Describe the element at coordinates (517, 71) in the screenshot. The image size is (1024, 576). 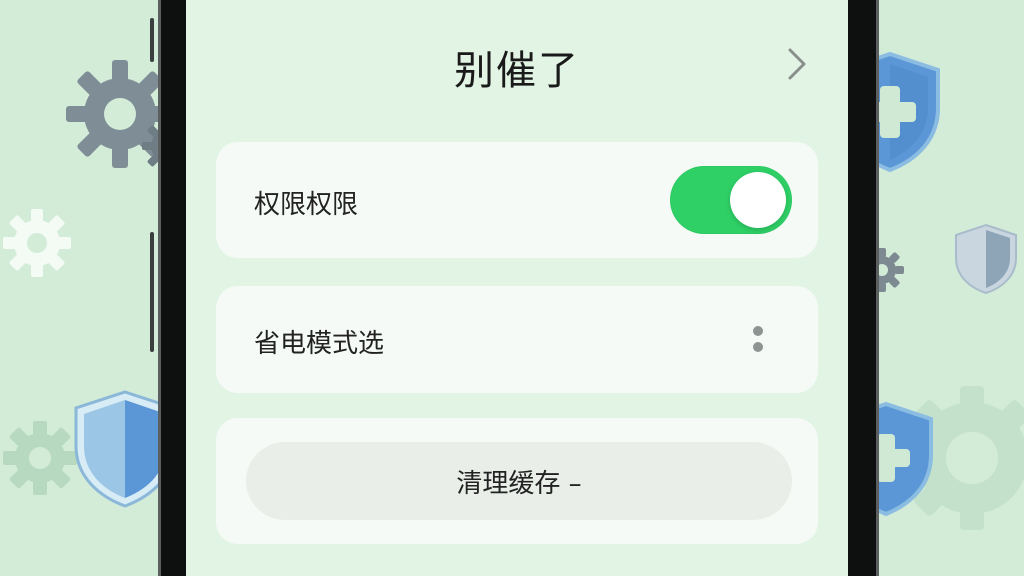
I see `page-title: 别催了` at that location.